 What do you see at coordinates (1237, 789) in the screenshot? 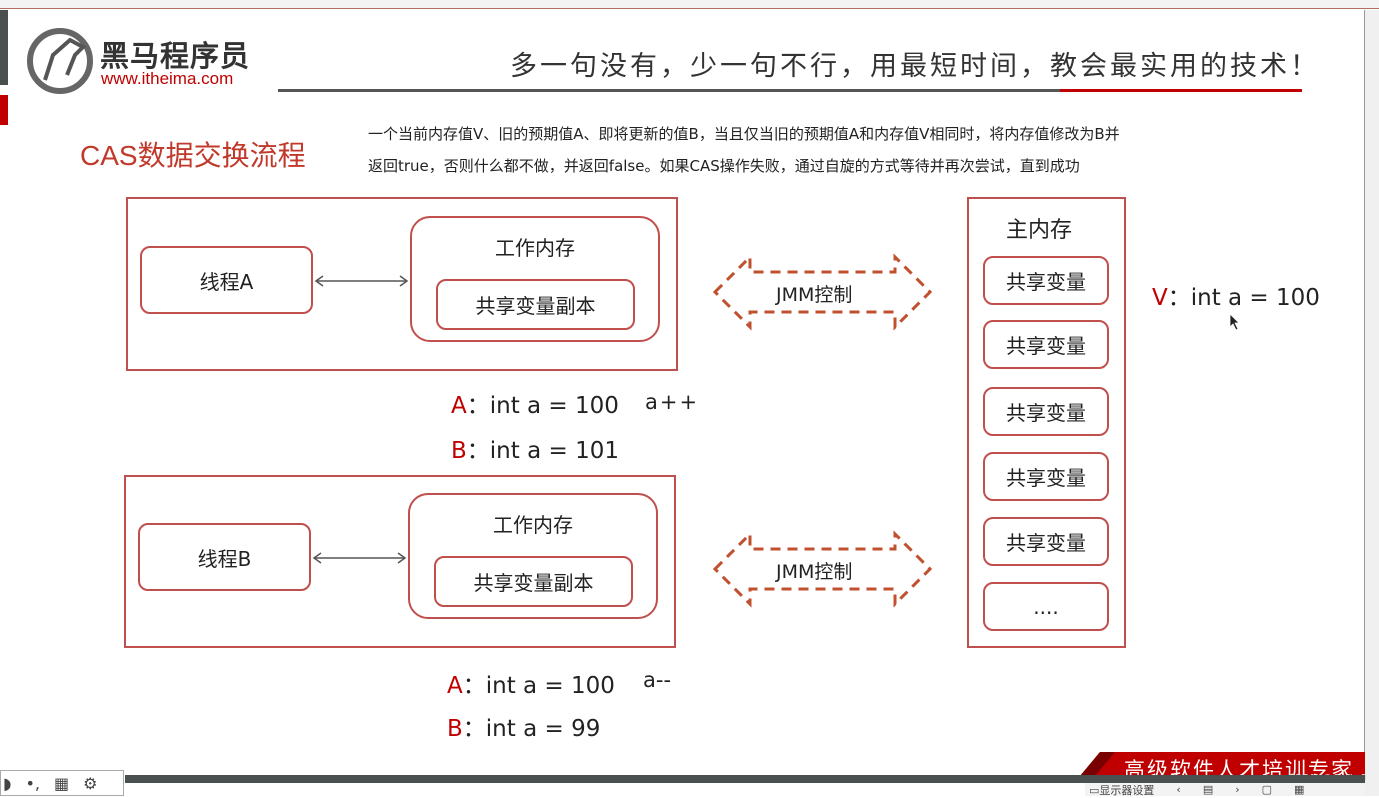
I see `next-slide-icon: ›` at bounding box center [1237, 789].